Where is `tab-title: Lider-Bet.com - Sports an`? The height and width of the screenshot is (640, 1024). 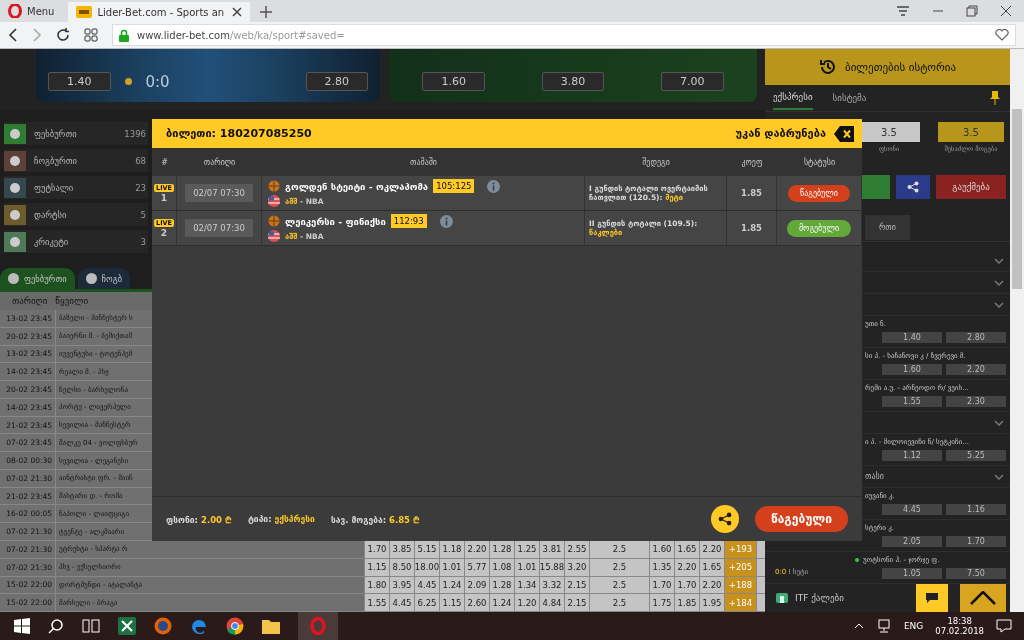
tab-title: Lider-Bet.com - Sports an is located at coordinates (161, 12).